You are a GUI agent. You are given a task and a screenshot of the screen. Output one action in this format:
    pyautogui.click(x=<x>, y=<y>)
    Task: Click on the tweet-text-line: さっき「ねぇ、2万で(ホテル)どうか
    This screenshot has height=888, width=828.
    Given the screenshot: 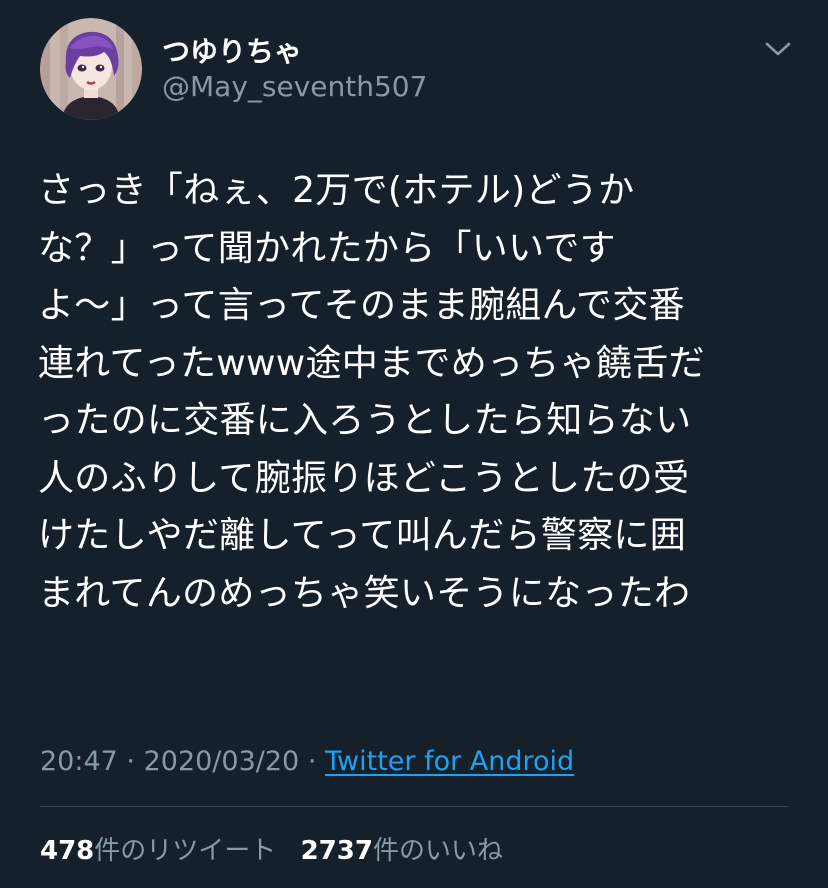 What is the action you would take?
    pyautogui.click(x=336, y=190)
    